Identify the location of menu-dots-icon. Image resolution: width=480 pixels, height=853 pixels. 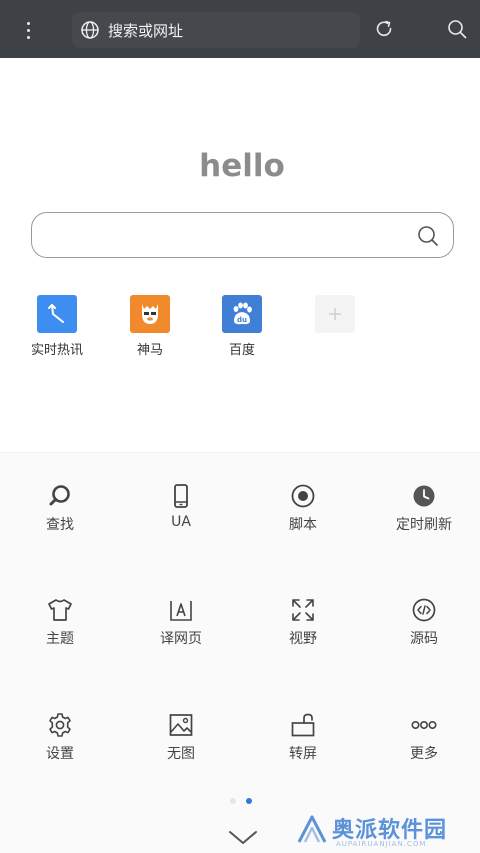
(28, 30).